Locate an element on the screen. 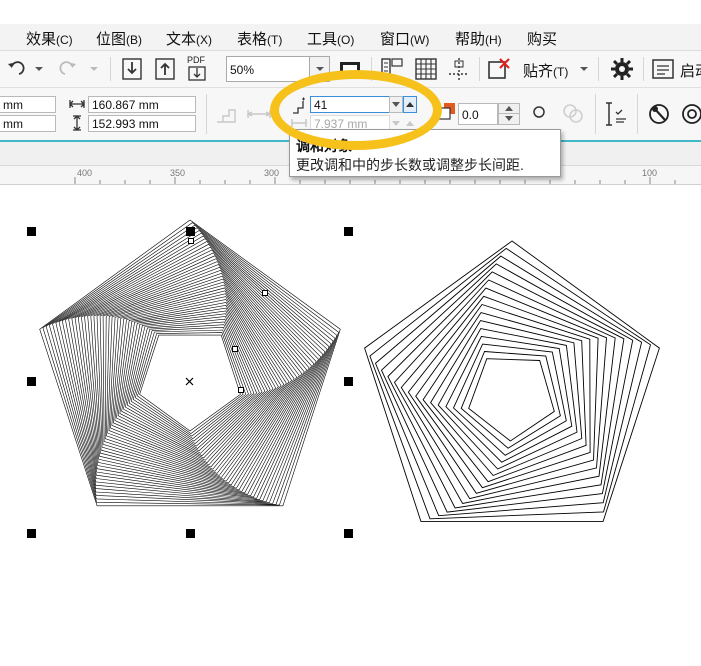  selection-handle-top is located at coordinates (190, 231).